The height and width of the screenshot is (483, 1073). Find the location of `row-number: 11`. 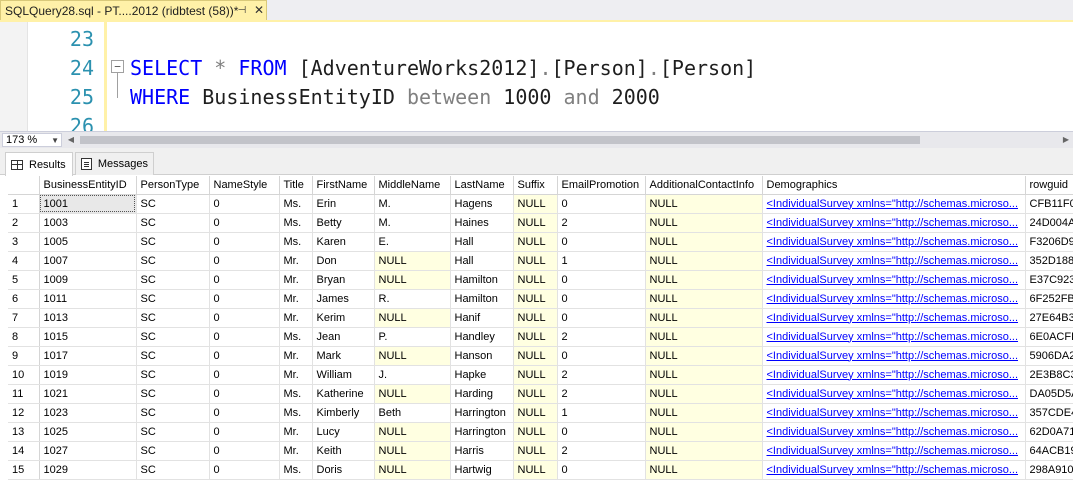

row-number: 11 is located at coordinates (24, 394).